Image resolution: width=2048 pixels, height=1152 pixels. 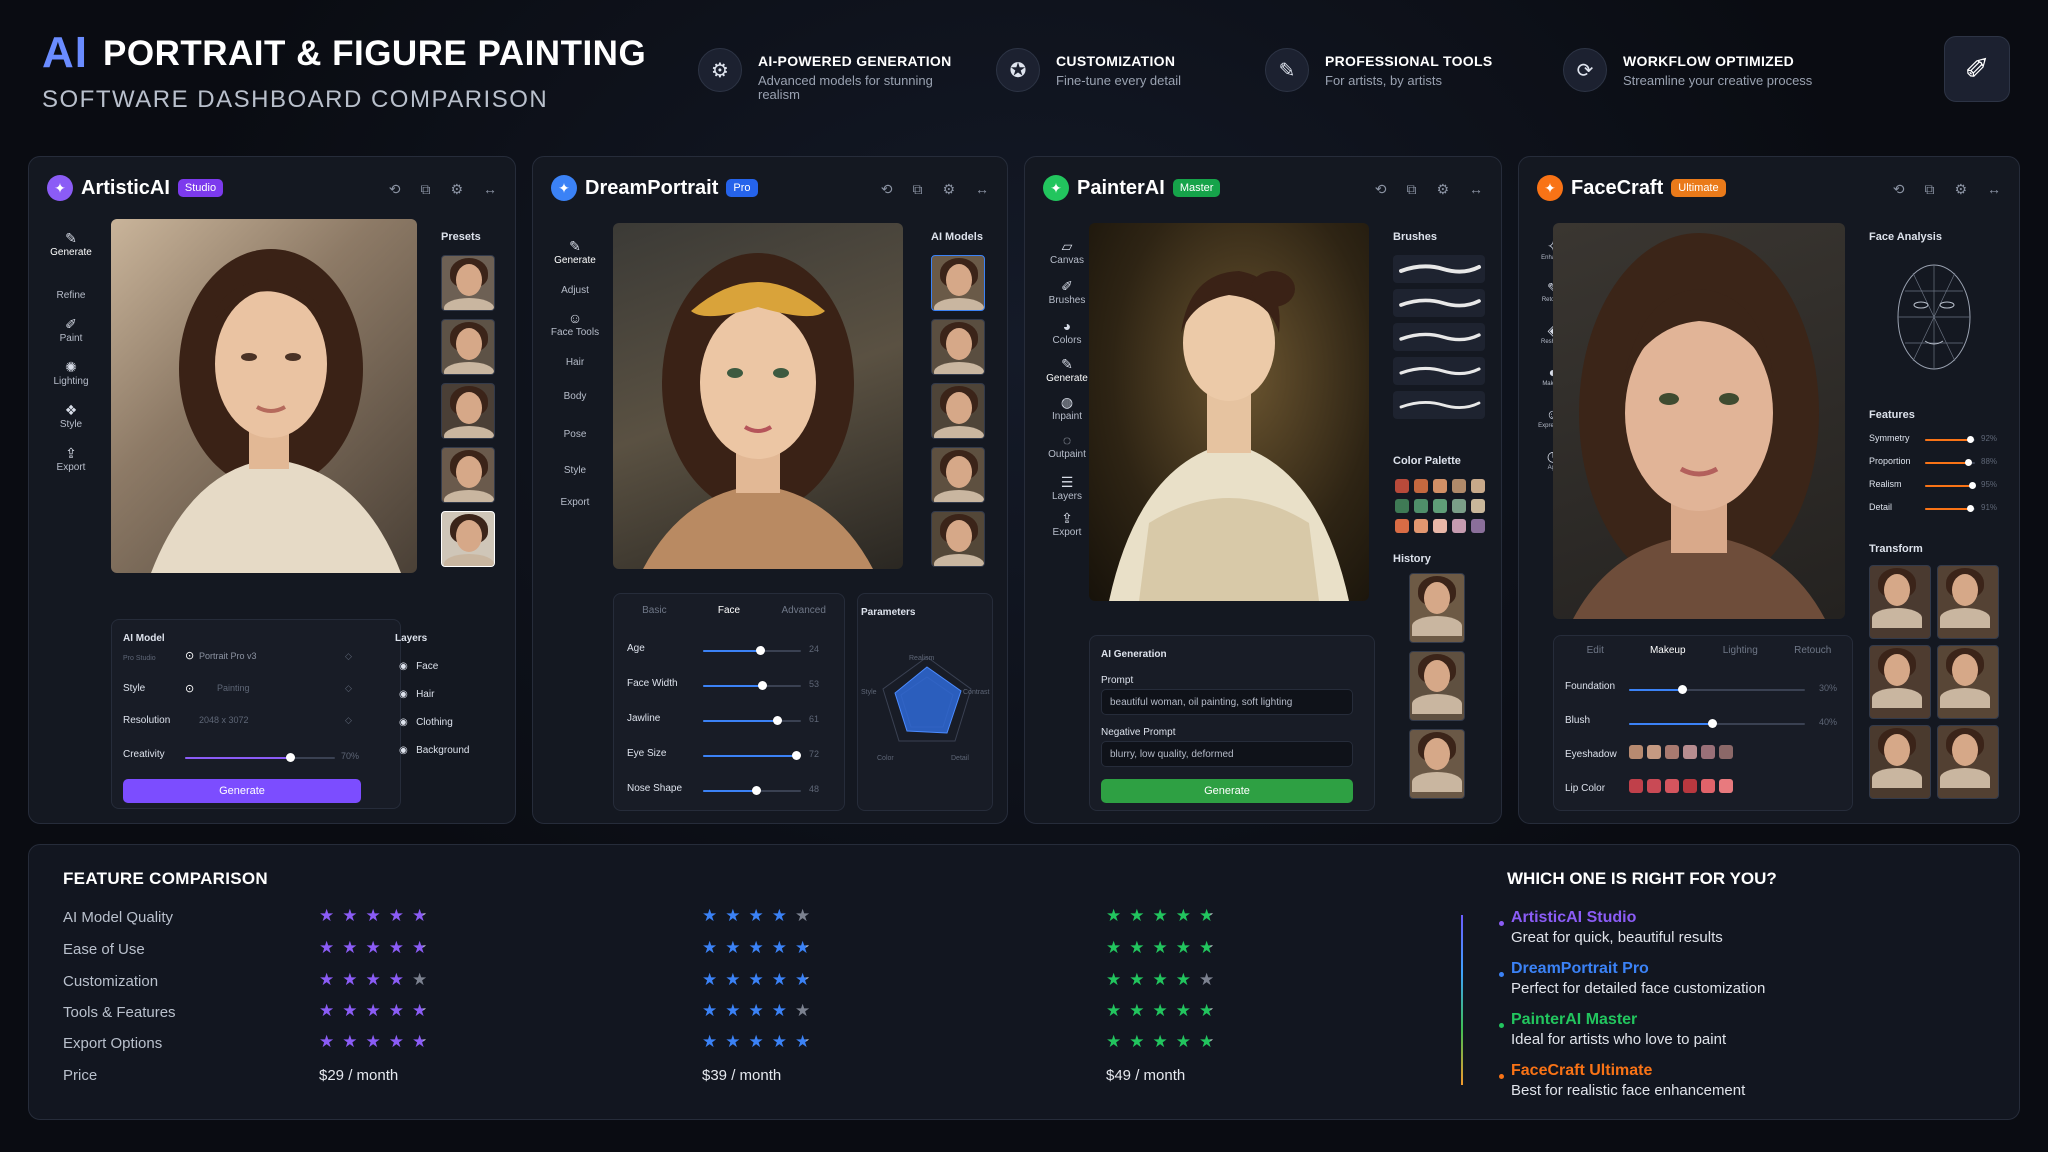 I want to click on nav-pose: Pose, so click(x=575, y=438).